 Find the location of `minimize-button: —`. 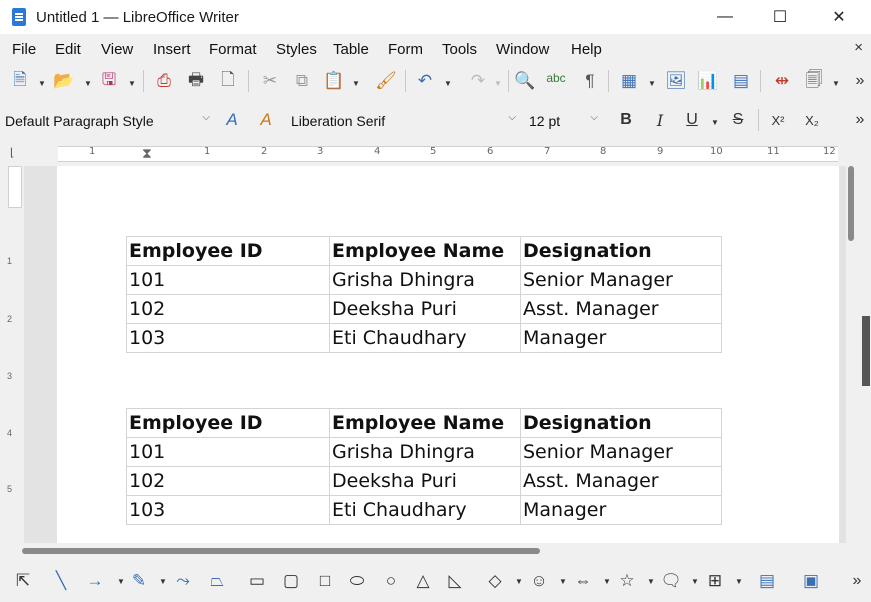

minimize-button: — is located at coordinates (725, 17).